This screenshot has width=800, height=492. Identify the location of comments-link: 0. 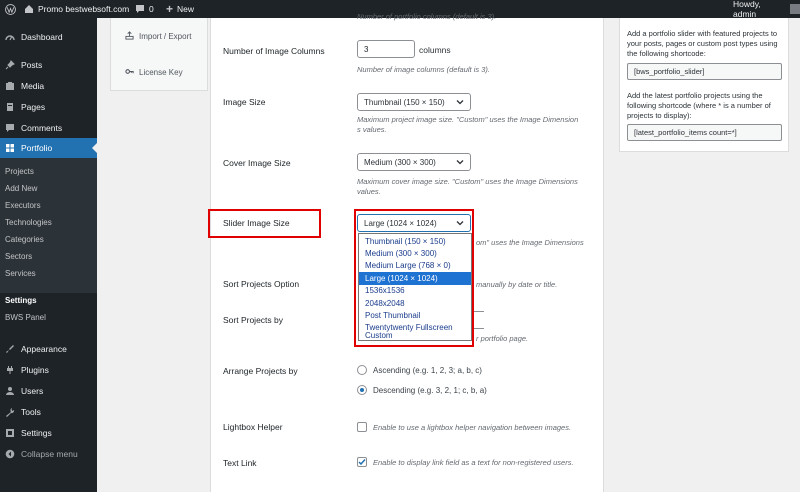
(144, 9).